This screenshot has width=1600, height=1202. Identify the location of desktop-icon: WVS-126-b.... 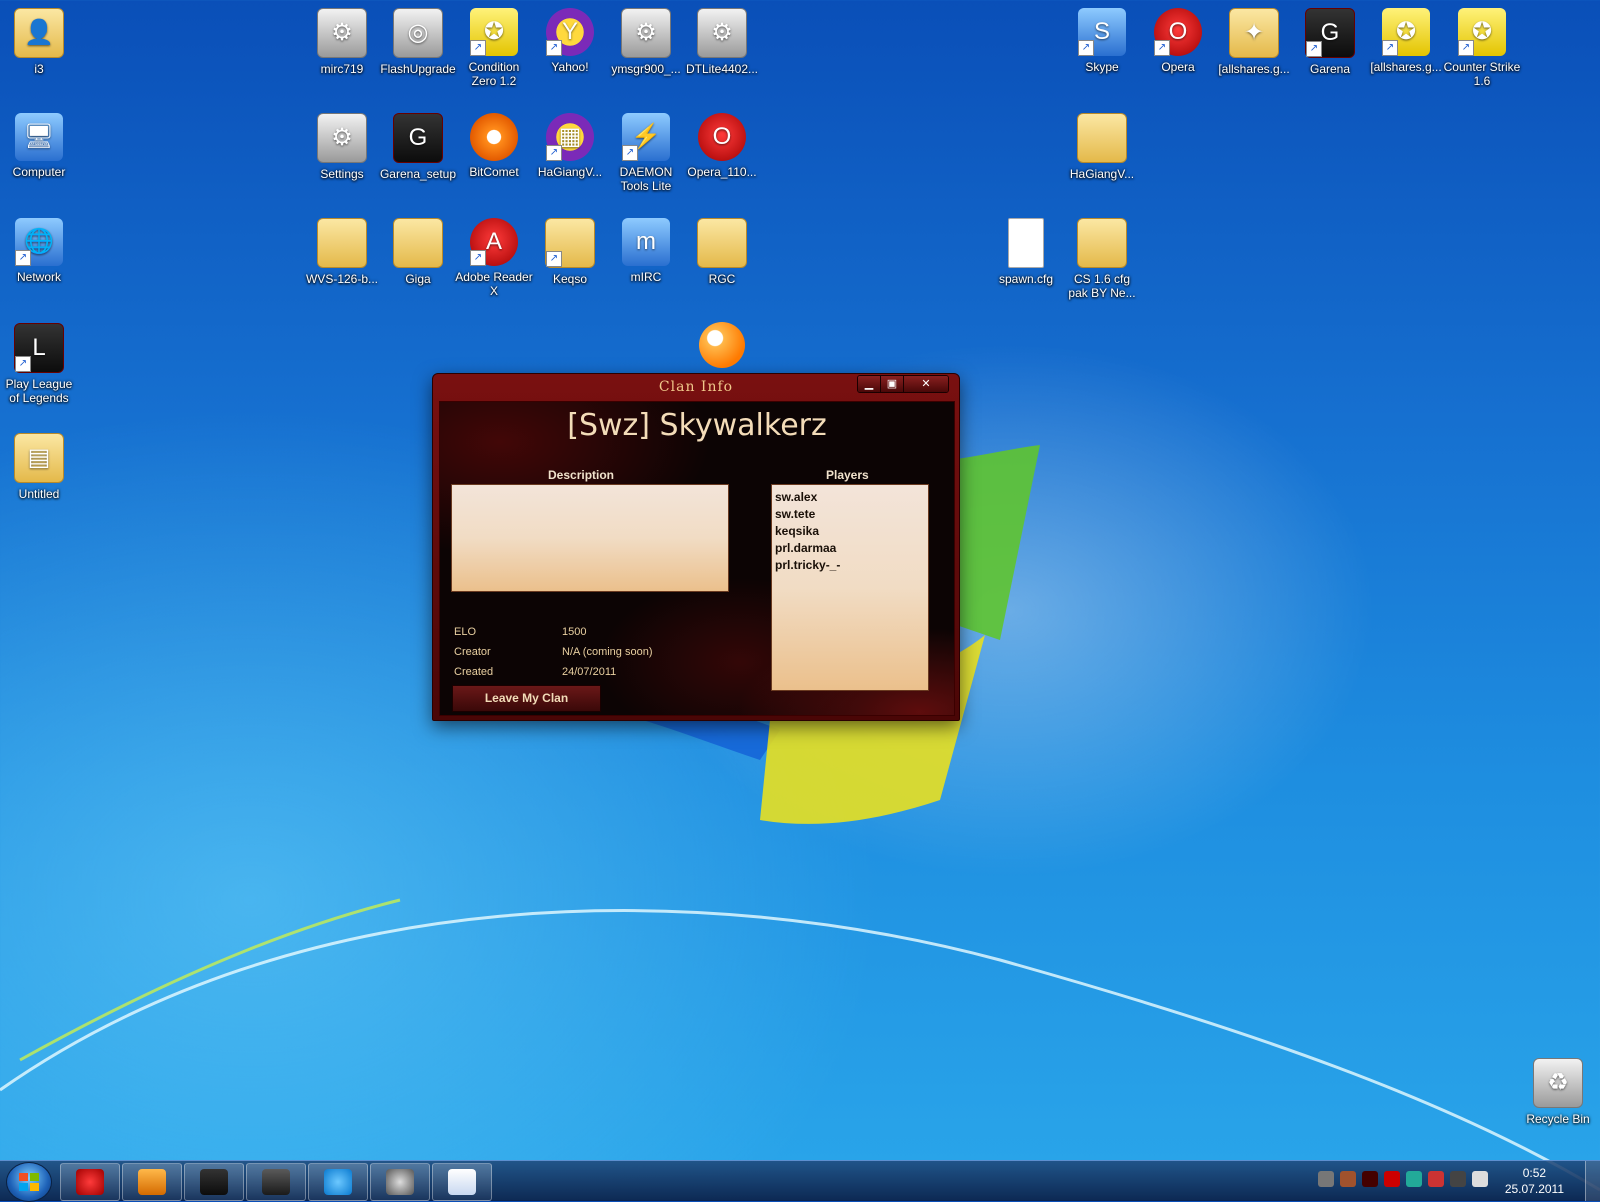
(342, 252).